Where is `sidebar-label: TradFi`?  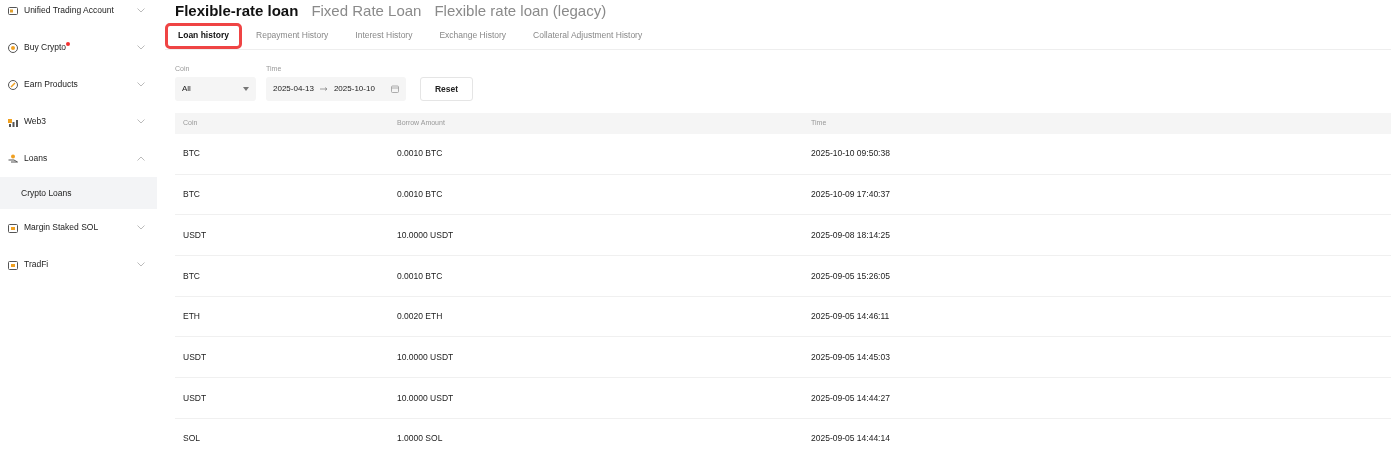 sidebar-label: TradFi is located at coordinates (36, 264).